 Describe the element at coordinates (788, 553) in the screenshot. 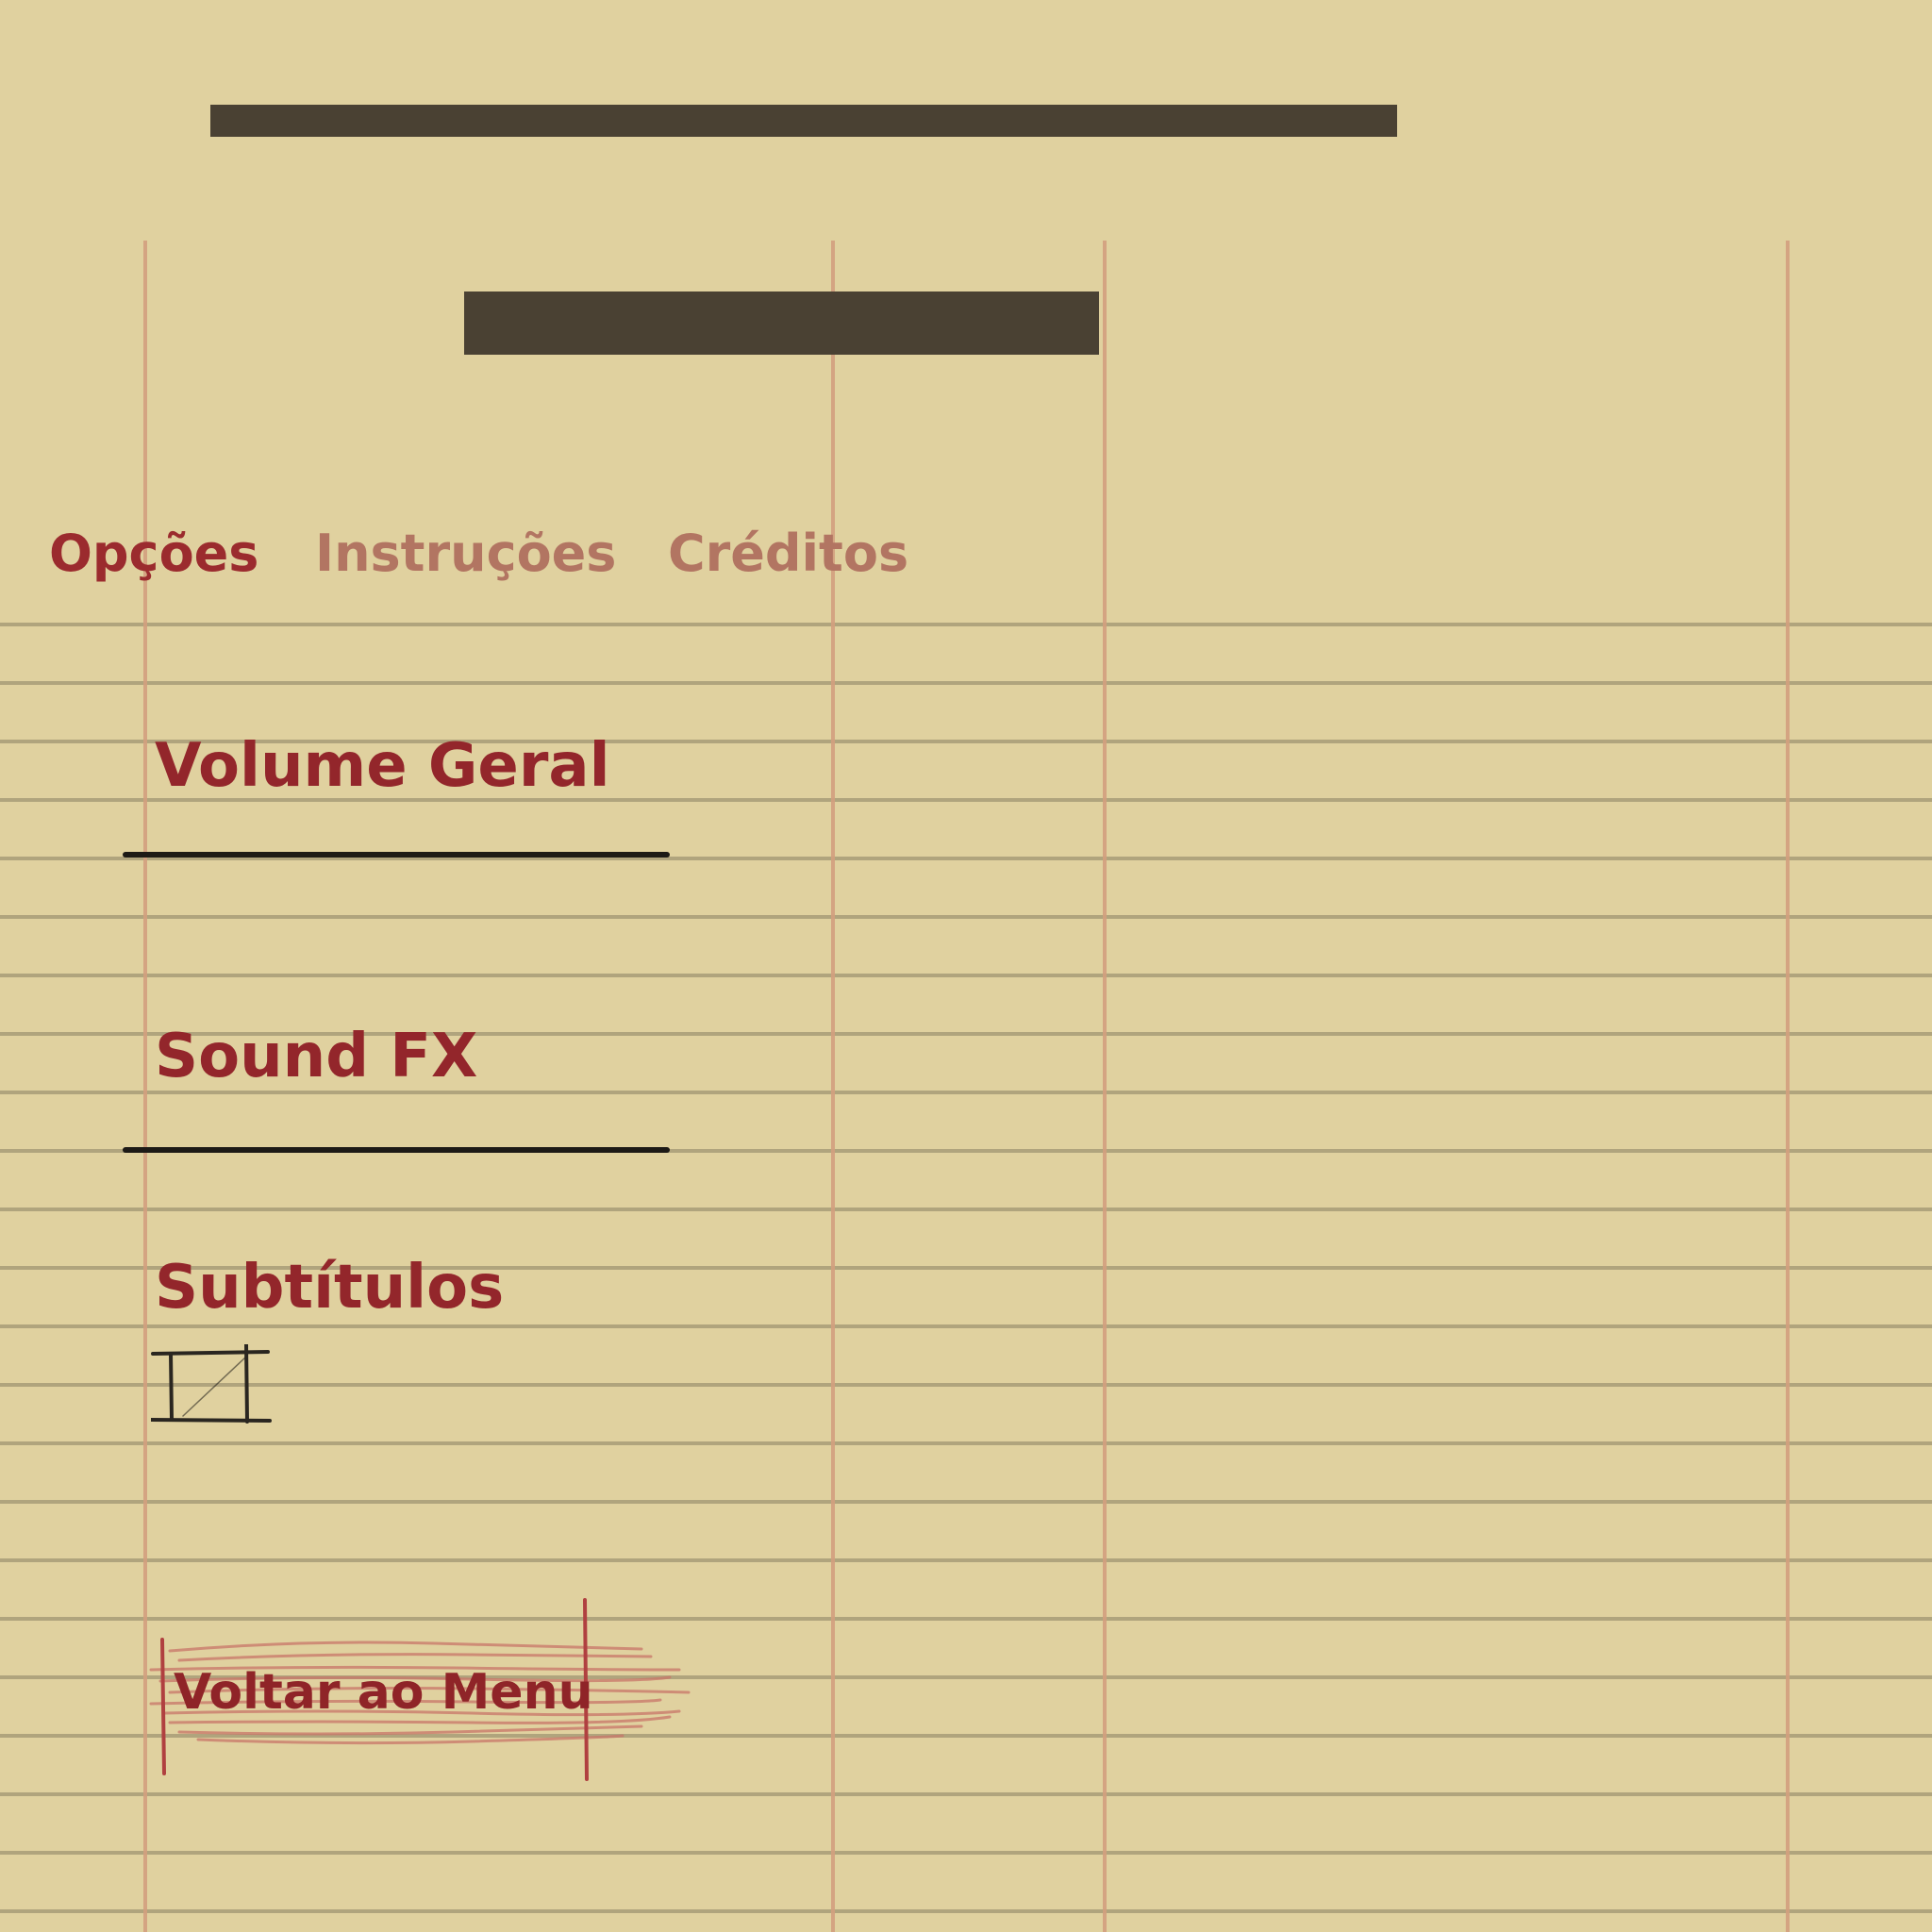

I see `tab-creditos: Créditos` at that location.